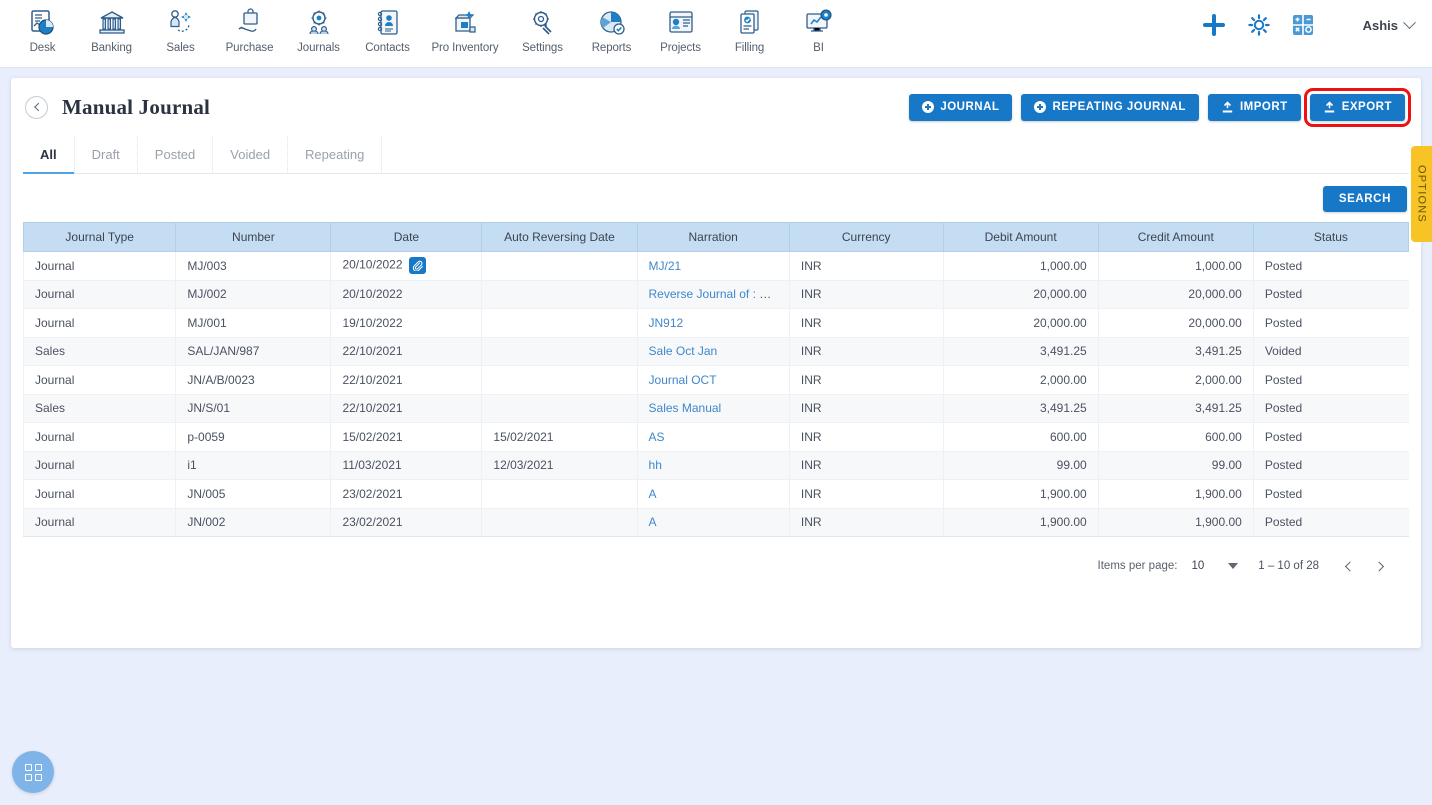 This screenshot has width=1432, height=805. Describe the element at coordinates (33, 772) in the screenshot. I see `apps-launcher-button` at that location.